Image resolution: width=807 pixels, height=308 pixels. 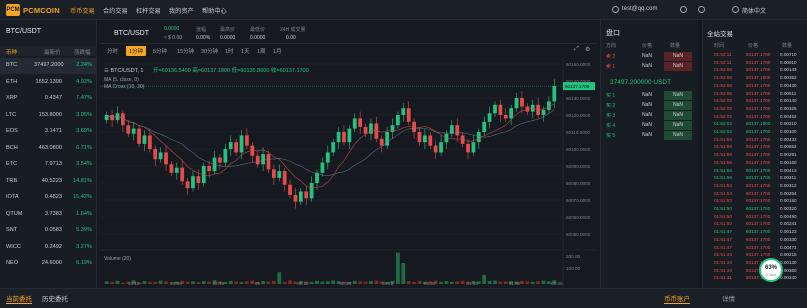 I want to click on market-col-coin: 币种, so click(x=11, y=52).